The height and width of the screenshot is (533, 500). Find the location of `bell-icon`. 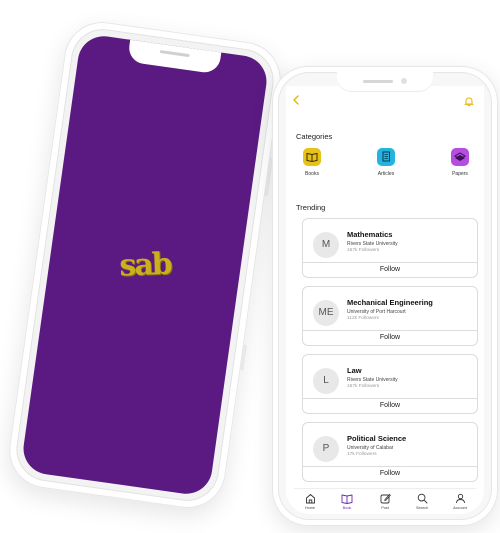

bell-icon is located at coordinates (471, 101).